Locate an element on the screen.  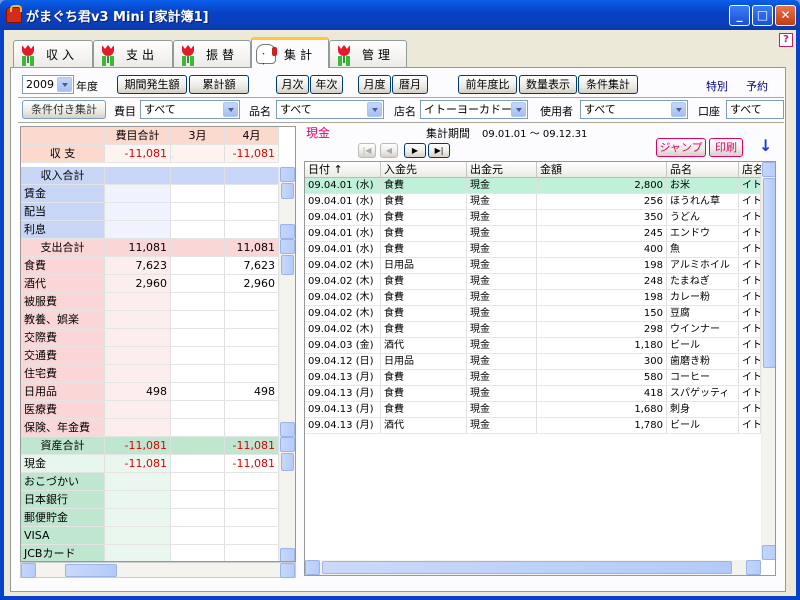
income-scrollbar is located at coordinates (287, 203).